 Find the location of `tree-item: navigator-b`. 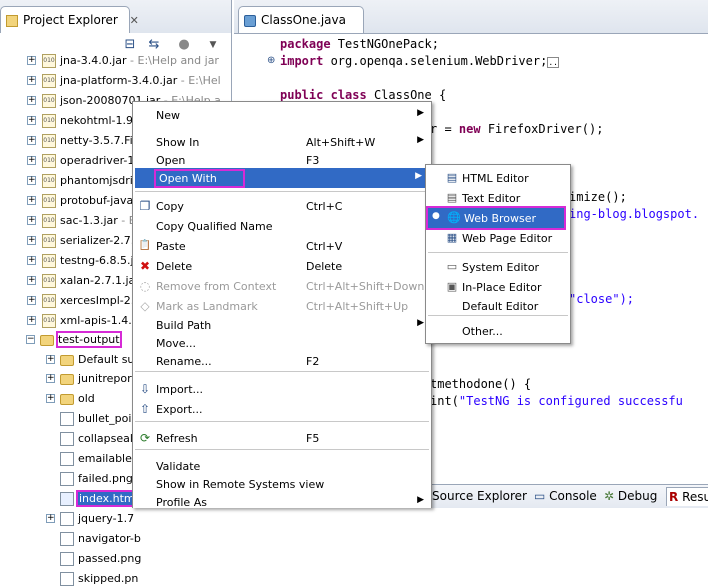

tree-item: navigator-b is located at coordinates (116, 539).